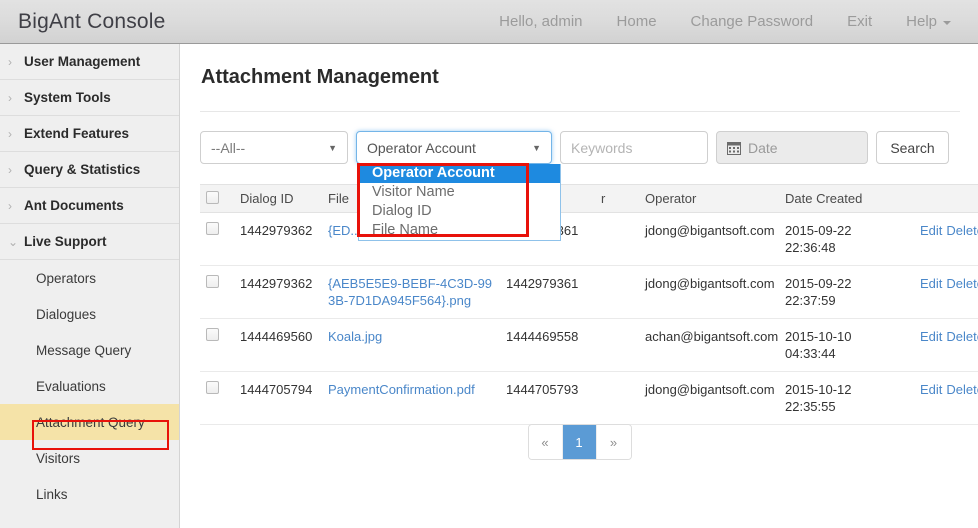  I want to click on cell-visitor-id: 1442979361, so click(547, 292).